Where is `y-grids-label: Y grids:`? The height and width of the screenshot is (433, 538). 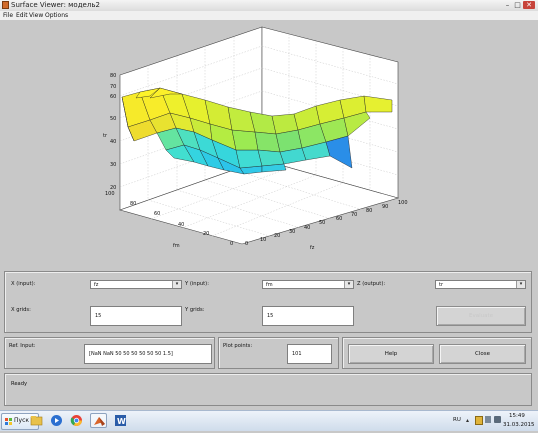 y-grids-label: Y grids: is located at coordinates (195, 310).